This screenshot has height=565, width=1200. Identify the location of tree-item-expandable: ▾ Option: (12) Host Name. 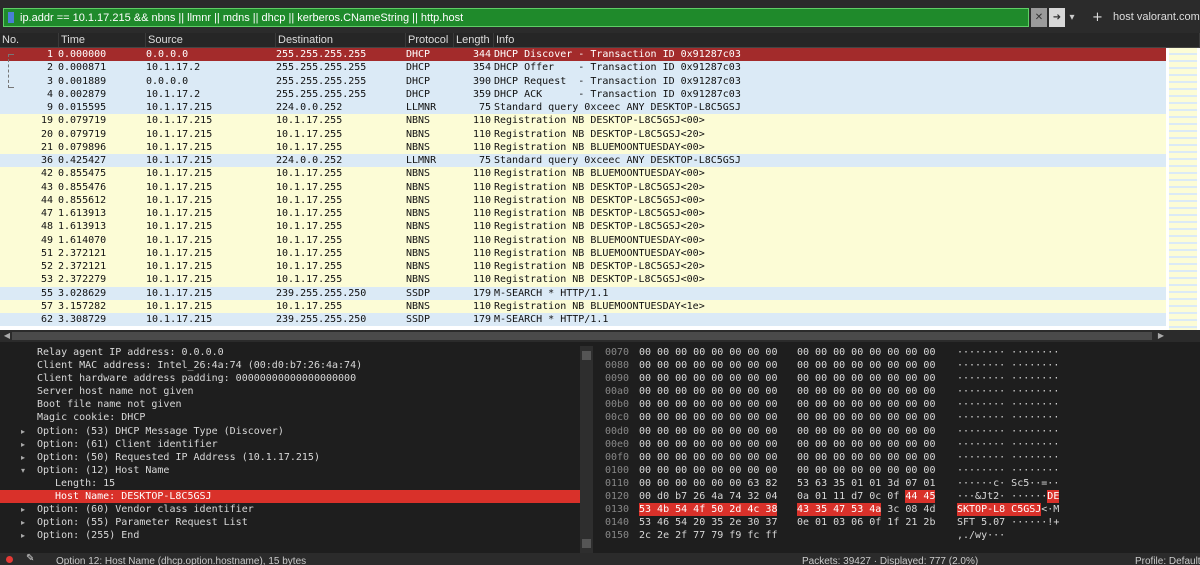
(290, 470).